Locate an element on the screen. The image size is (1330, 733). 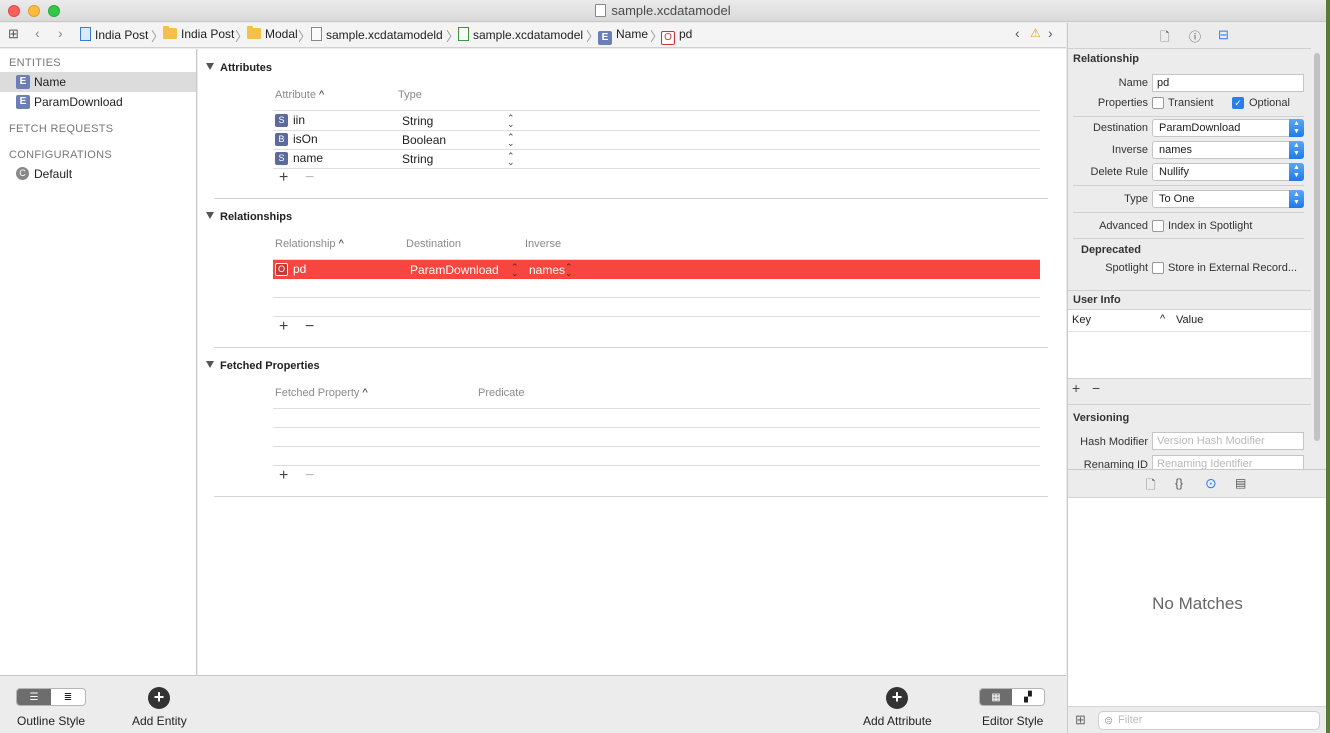
crumb-datamodel-file: sample.xcdatamodel is located at coordinates (520, 34).